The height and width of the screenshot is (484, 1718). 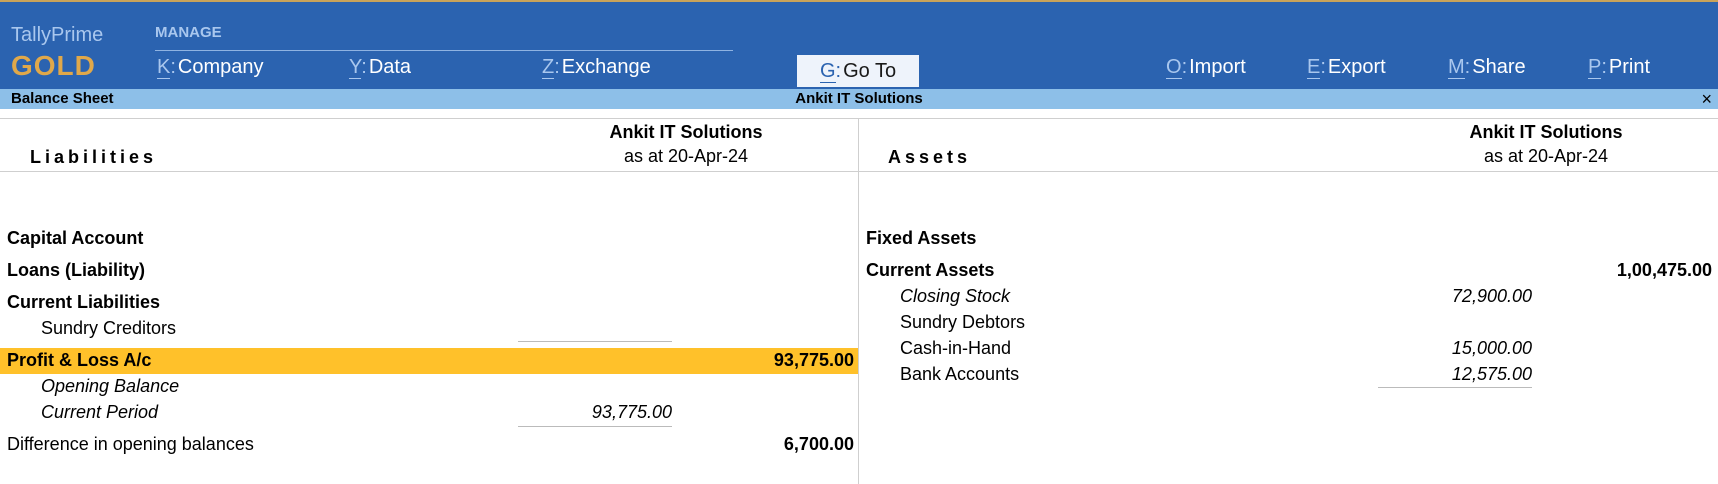 What do you see at coordinates (1356, 67) in the screenshot?
I see `menu-label: Export` at bounding box center [1356, 67].